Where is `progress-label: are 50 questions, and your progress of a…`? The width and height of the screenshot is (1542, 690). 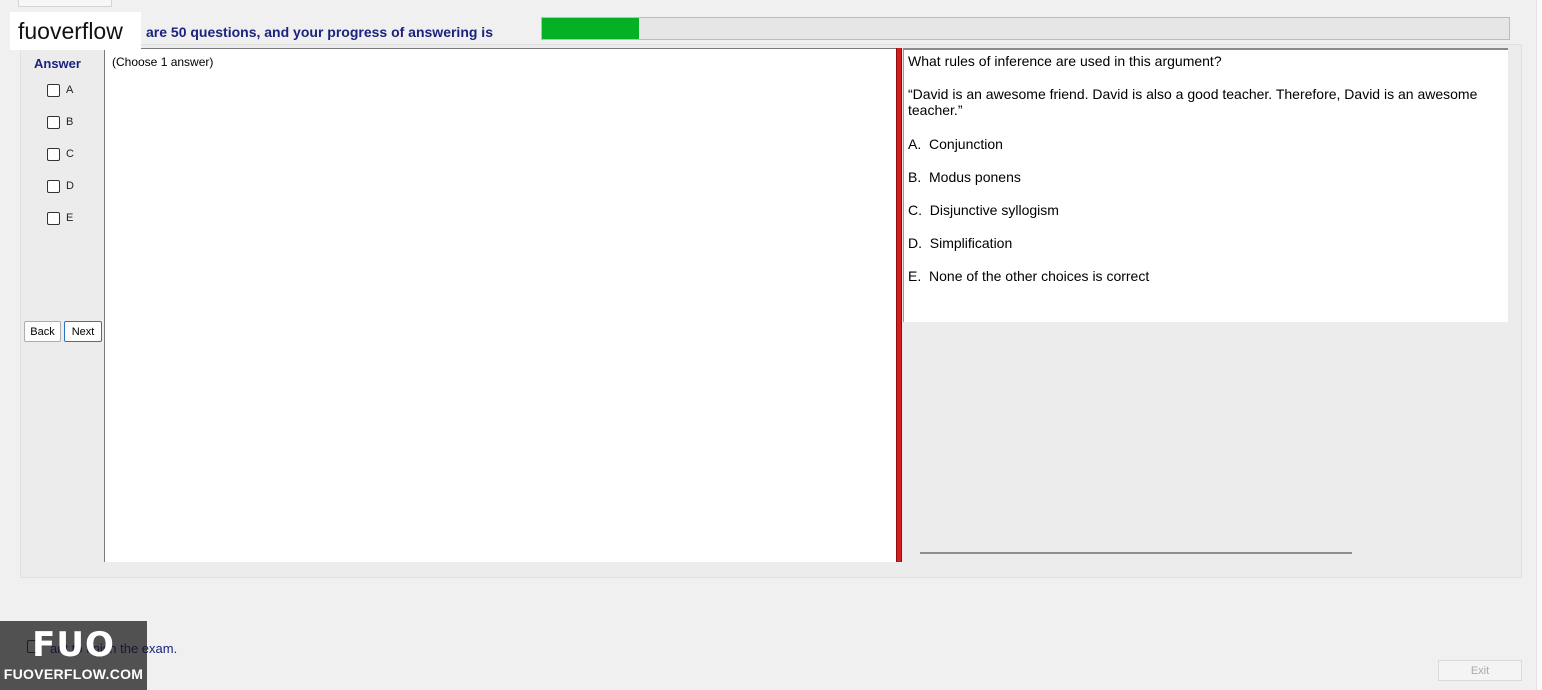
progress-label: are 50 questions, and your progress of a… is located at coordinates (319, 32).